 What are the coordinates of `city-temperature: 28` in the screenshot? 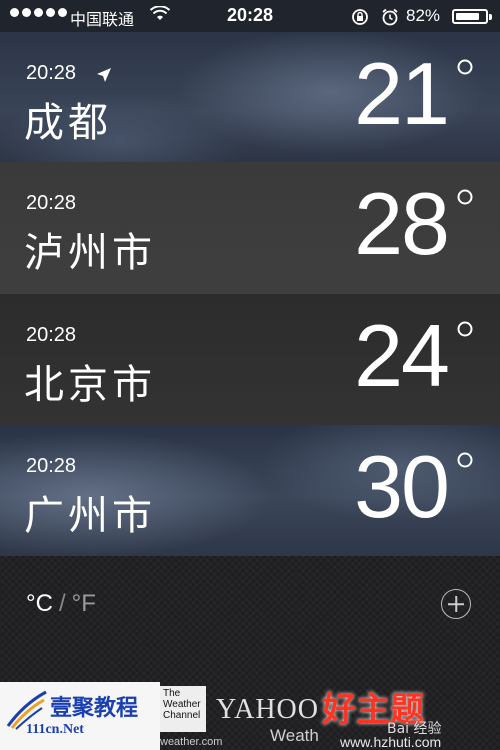 It's located at (402, 223).